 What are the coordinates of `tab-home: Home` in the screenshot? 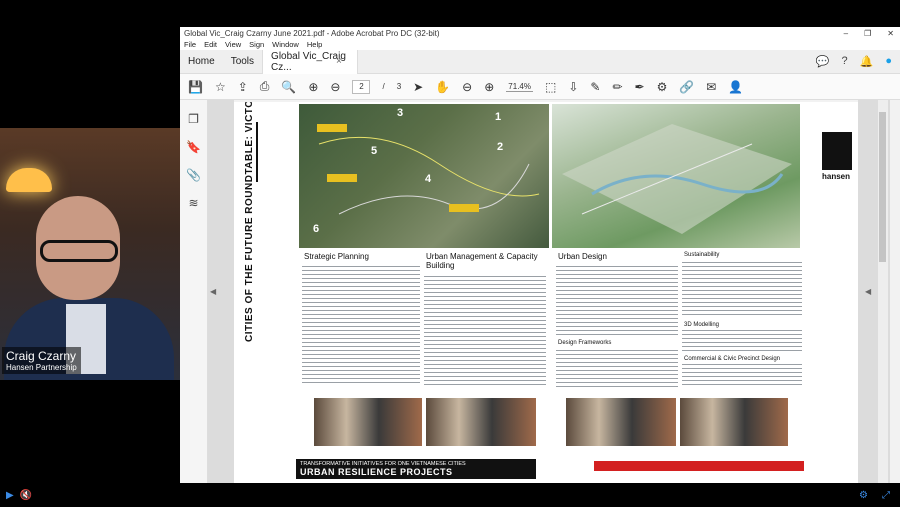 It's located at (201, 62).